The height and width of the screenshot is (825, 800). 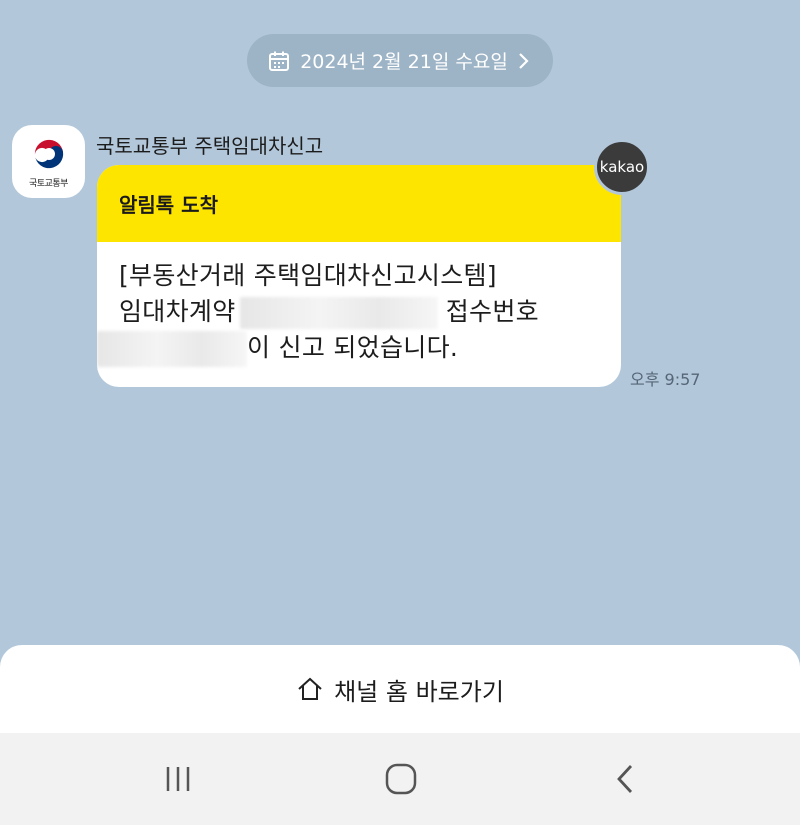 What do you see at coordinates (359, 203) in the screenshot?
I see `bubble-header: 알림톡 도착` at bounding box center [359, 203].